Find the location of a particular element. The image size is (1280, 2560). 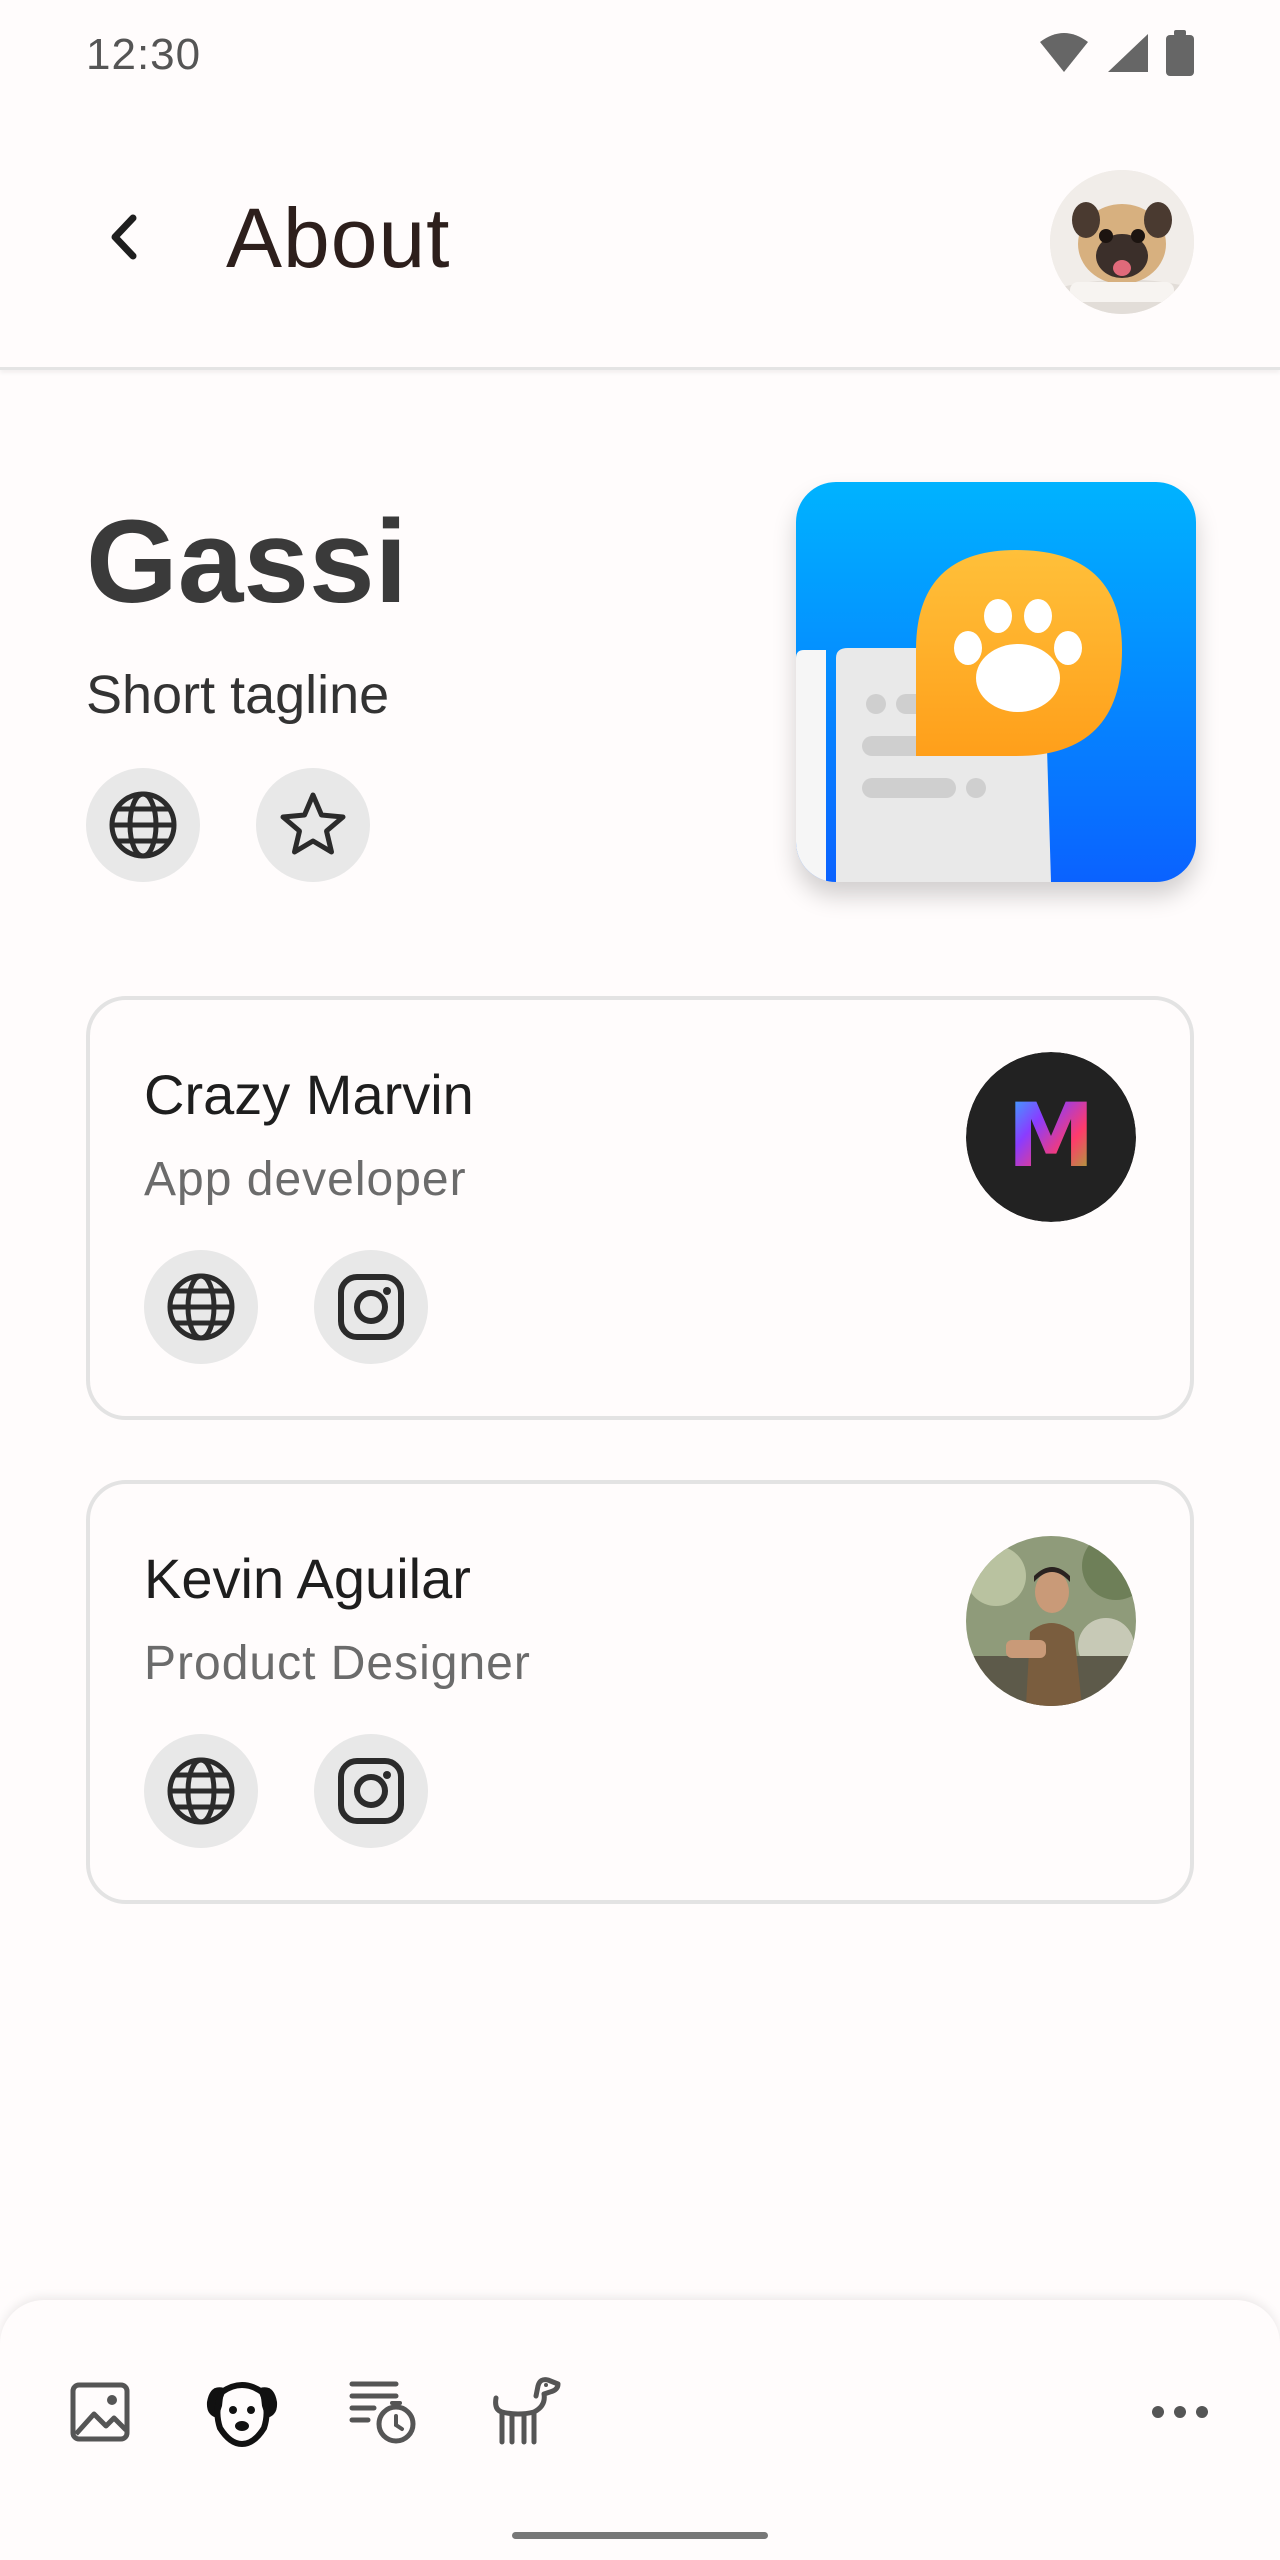

app-bar: About is located at coordinates (640, 243).